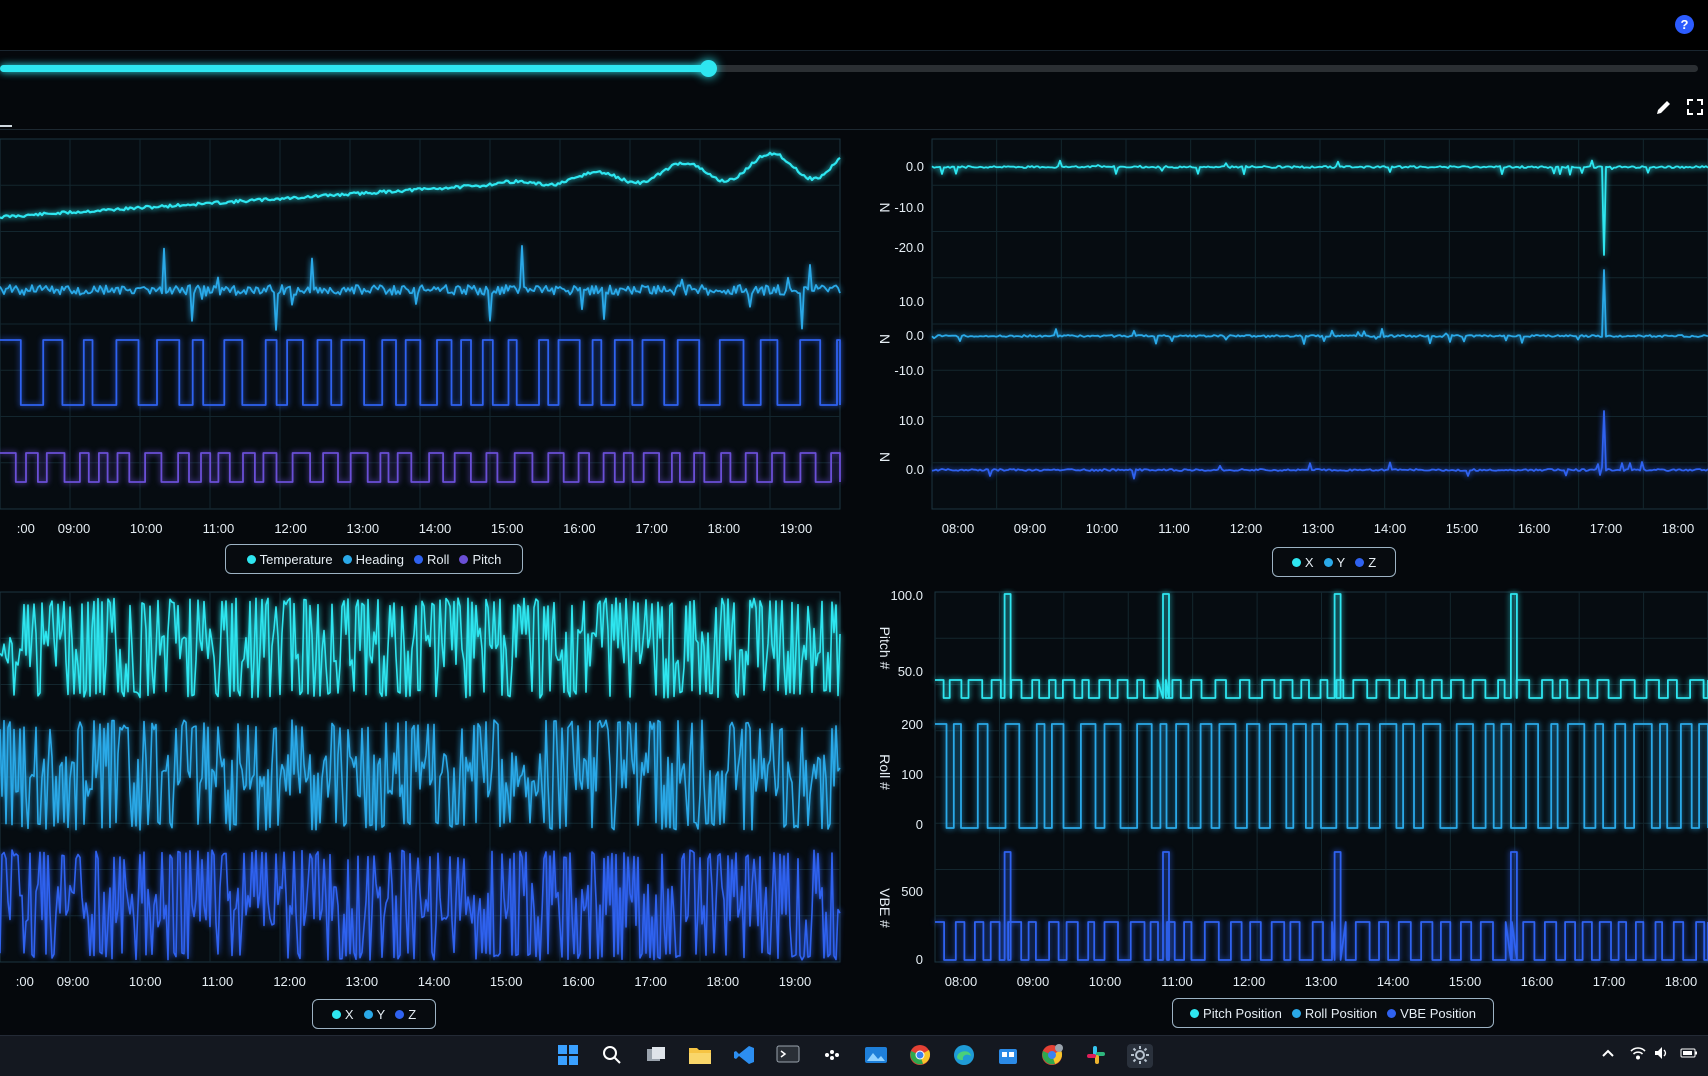 Image resolution: width=1708 pixels, height=1076 pixels. What do you see at coordinates (796, 528) in the screenshot?
I see `x-tick-label: 19:00` at bounding box center [796, 528].